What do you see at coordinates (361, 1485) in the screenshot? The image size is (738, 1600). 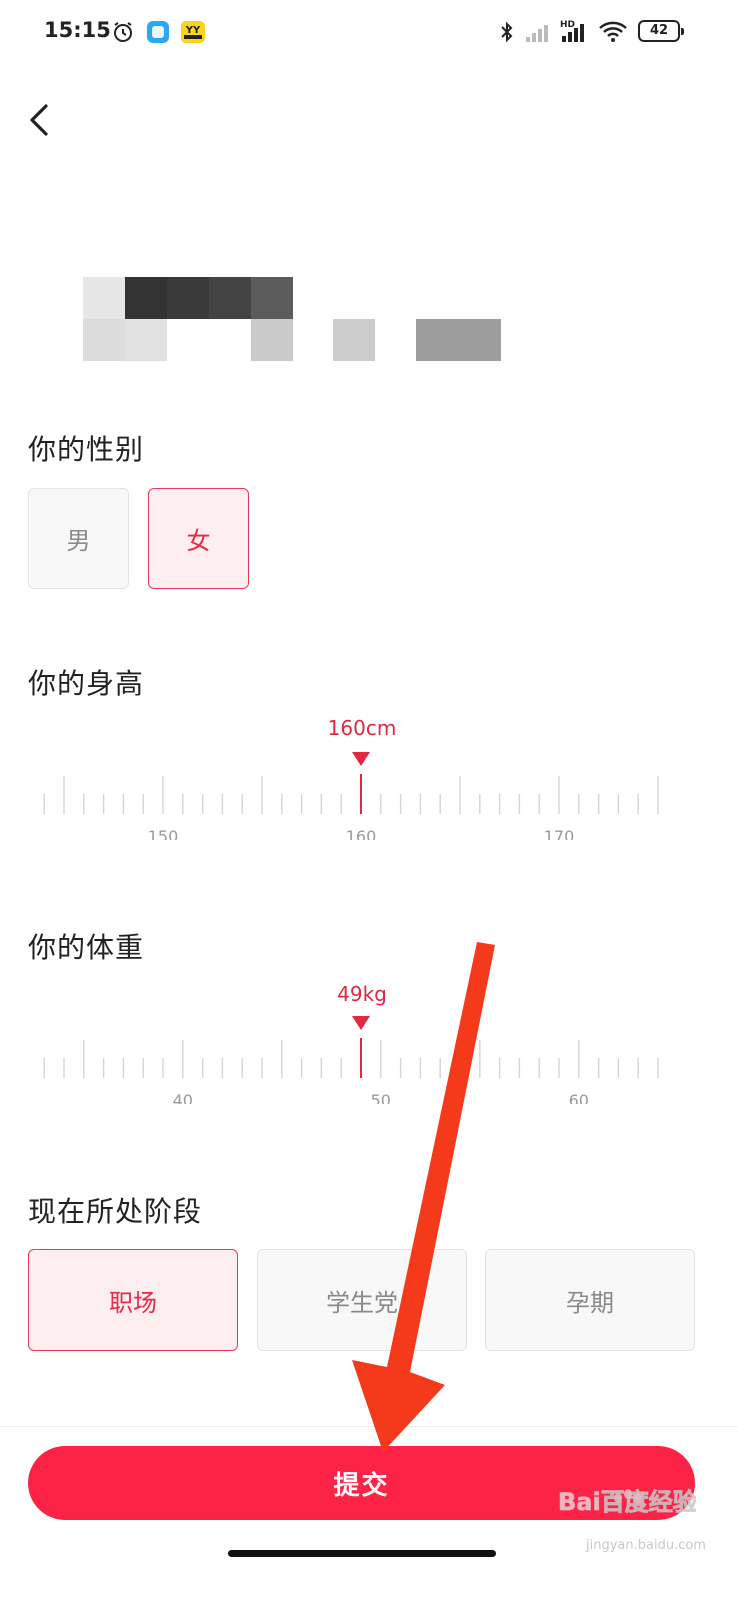 I see `submit-label: 提交` at bounding box center [361, 1485].